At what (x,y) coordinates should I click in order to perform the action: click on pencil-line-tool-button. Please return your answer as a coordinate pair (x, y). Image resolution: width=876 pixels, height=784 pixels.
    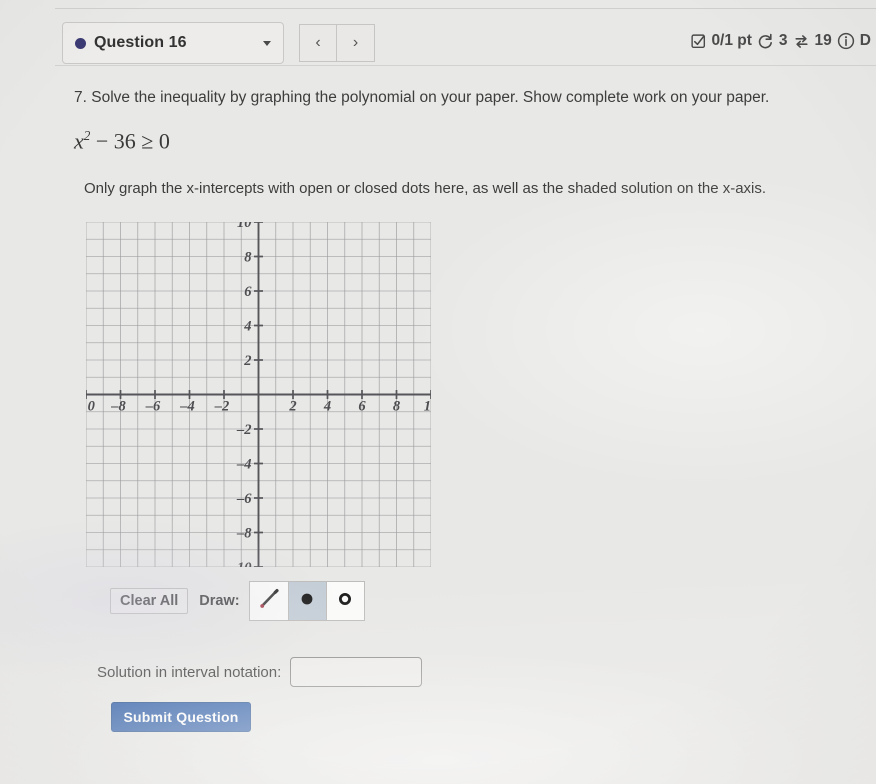
    Looking at the image, I should click on (269, 601).